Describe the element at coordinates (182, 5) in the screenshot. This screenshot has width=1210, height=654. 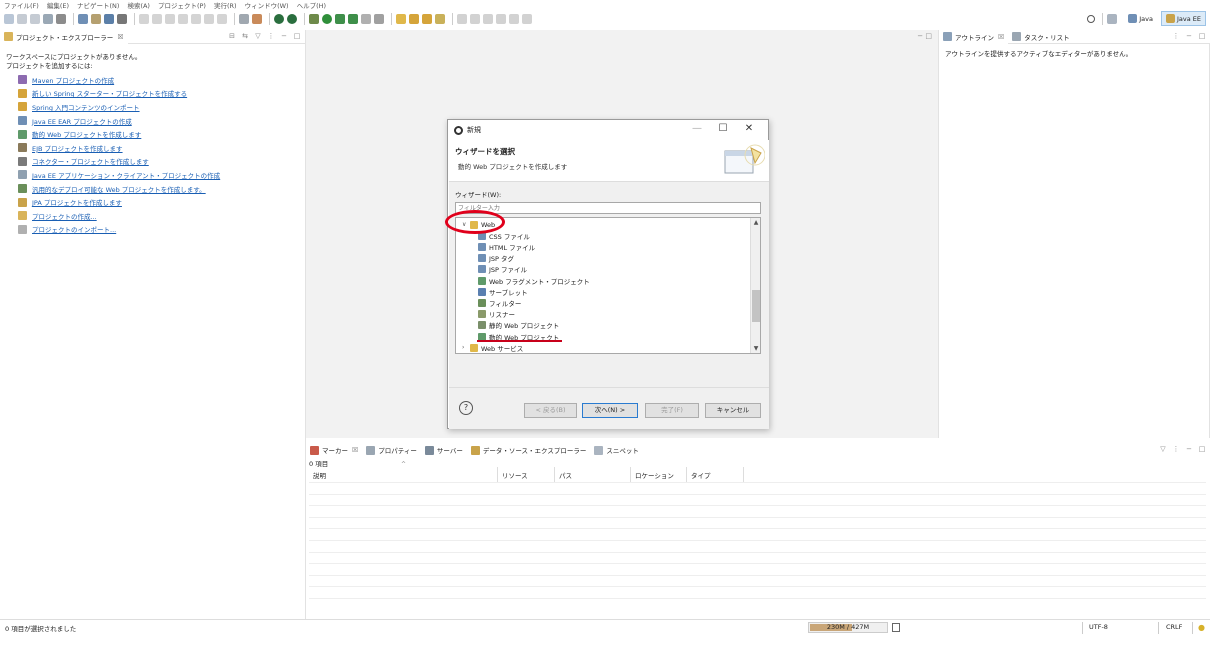
I see `menu-project: プロジェクト(P)` at that location.